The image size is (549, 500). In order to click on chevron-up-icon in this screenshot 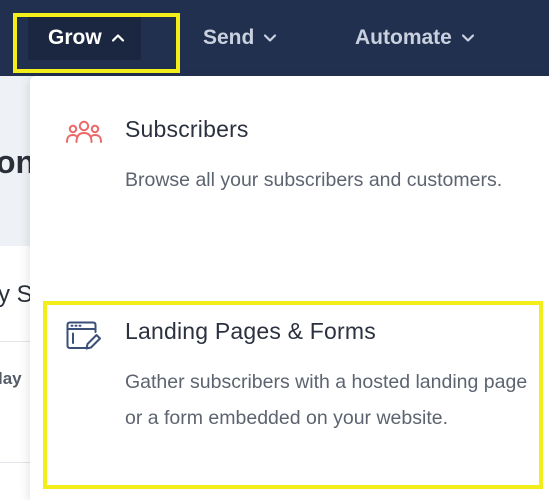, I will do `click(117, 38)`.